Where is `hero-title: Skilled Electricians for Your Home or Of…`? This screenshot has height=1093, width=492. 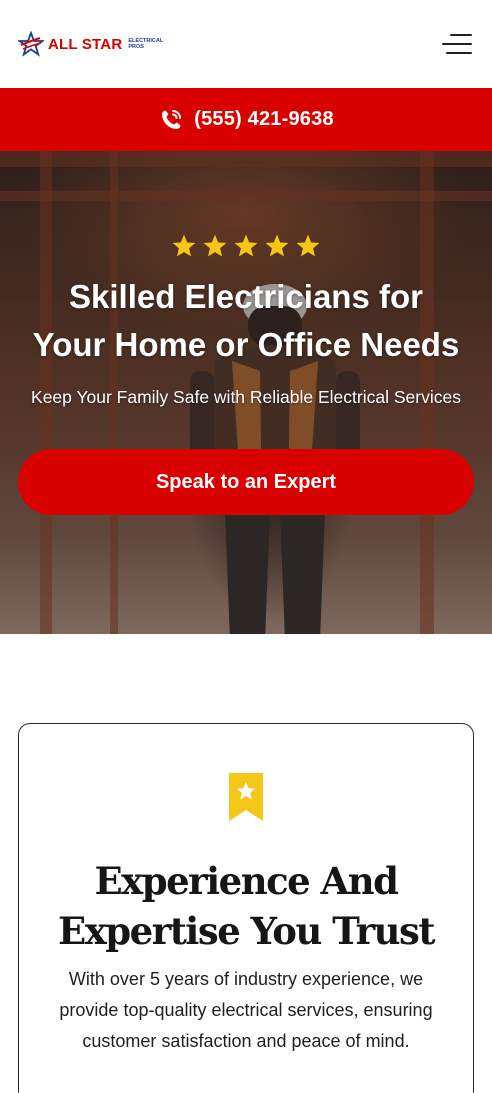 hero-title: Skilled Electricians for Your Home or Of… is located at coordinates (246, 321).